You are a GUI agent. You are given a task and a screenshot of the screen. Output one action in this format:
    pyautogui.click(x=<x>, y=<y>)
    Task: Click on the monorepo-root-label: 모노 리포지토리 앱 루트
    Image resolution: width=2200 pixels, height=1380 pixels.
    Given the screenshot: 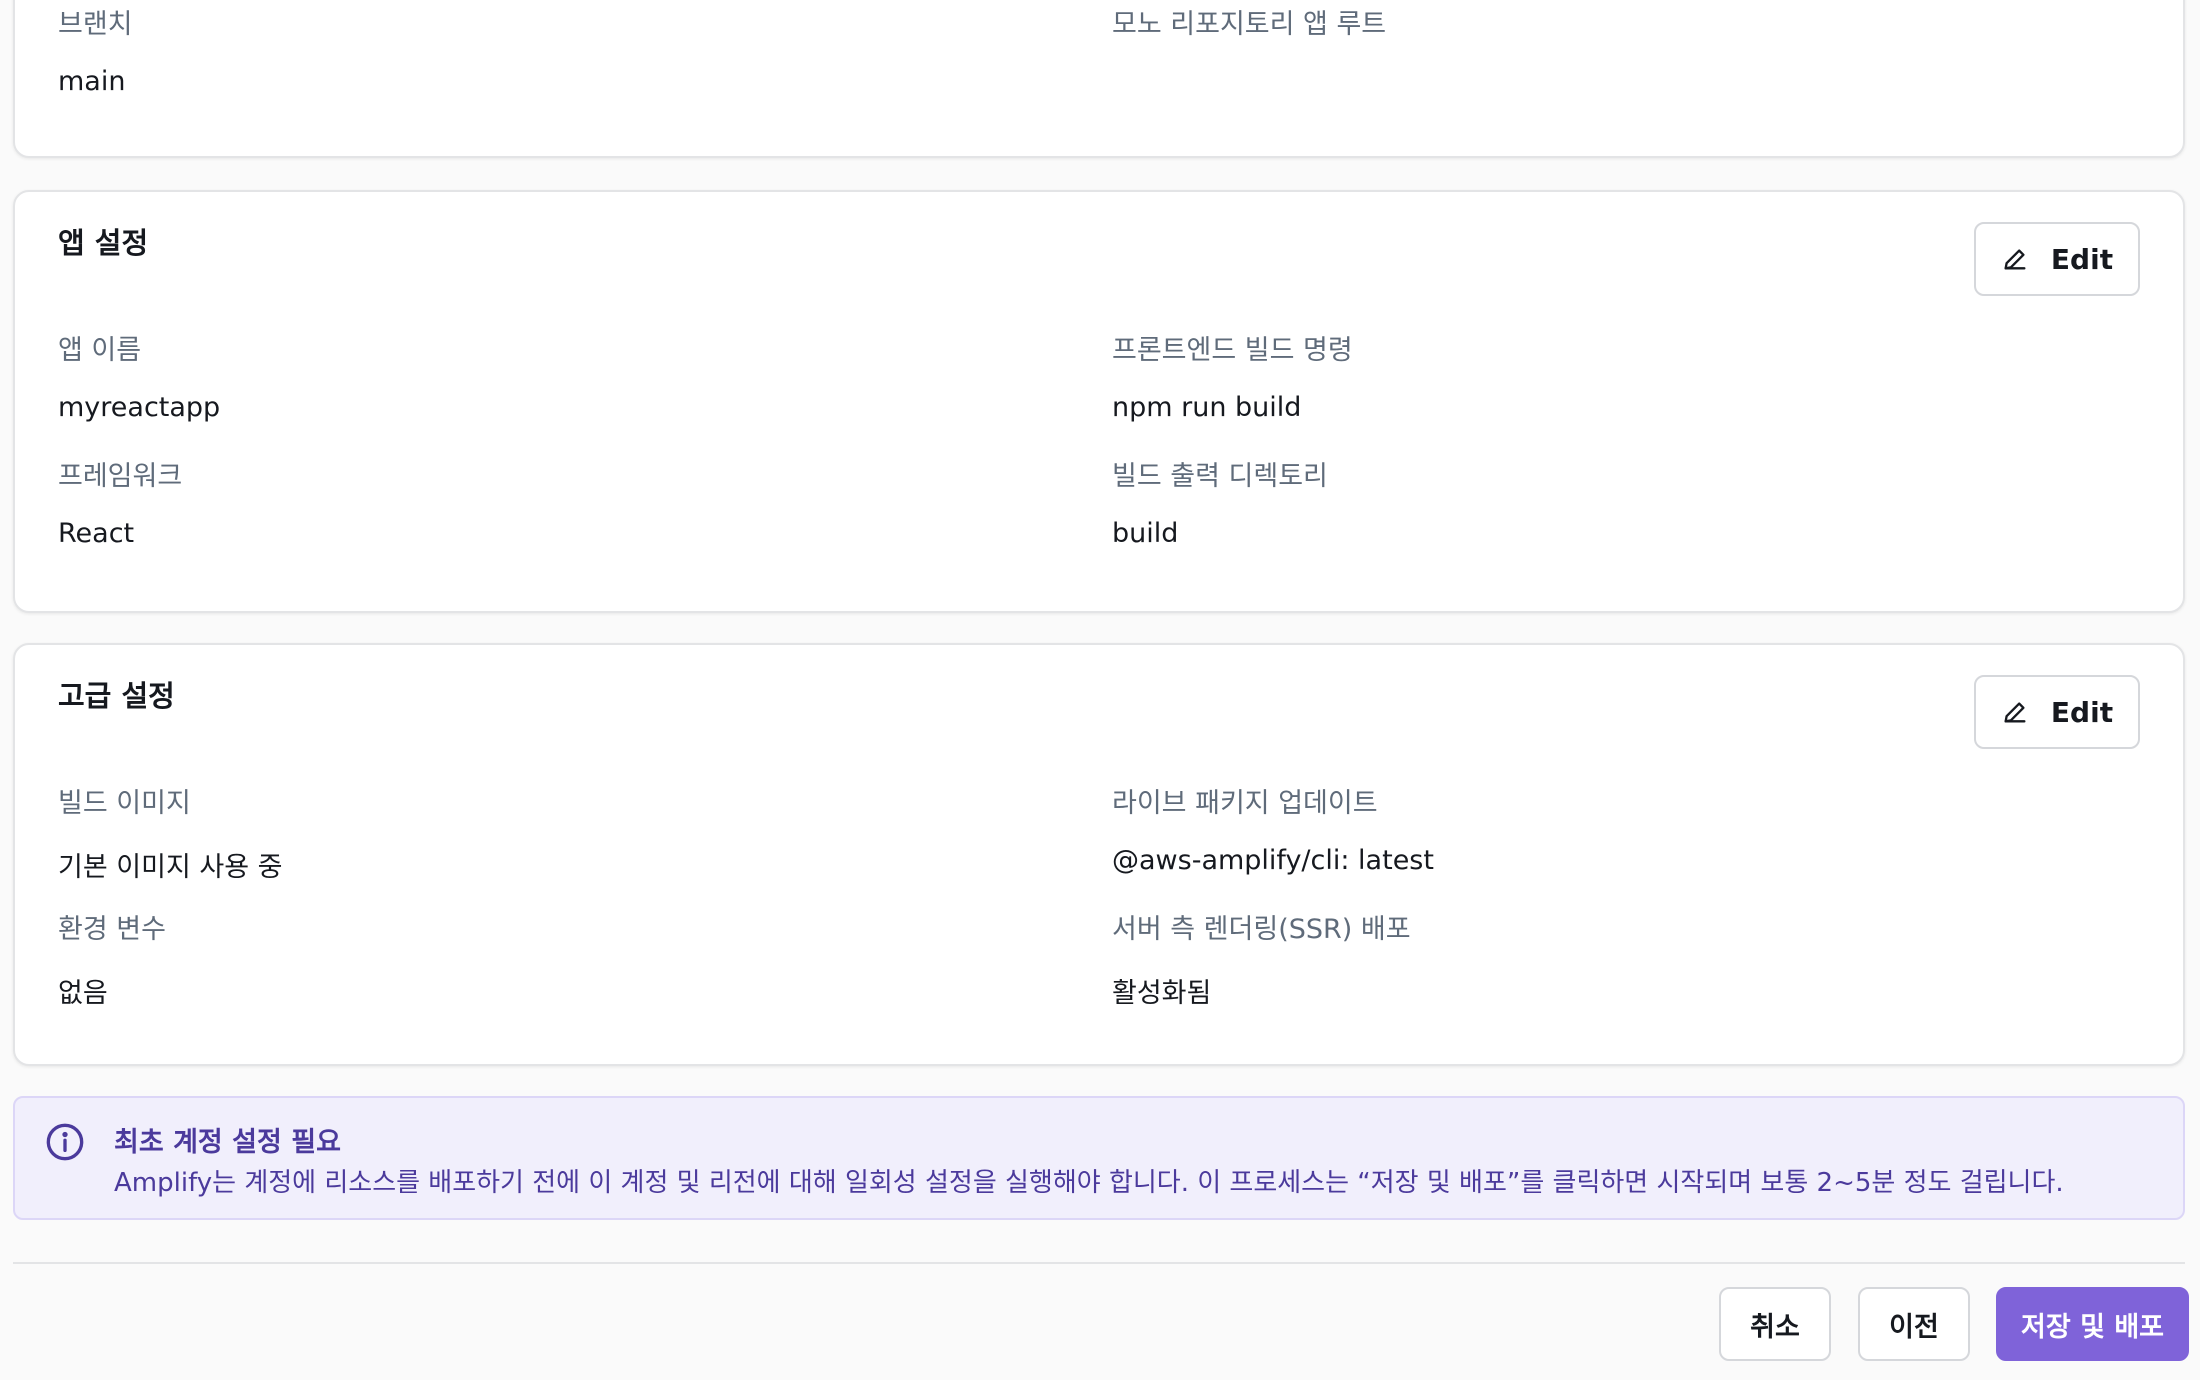 What is the action you would take?
    pyautogui.click(x=1249, y=24)
    